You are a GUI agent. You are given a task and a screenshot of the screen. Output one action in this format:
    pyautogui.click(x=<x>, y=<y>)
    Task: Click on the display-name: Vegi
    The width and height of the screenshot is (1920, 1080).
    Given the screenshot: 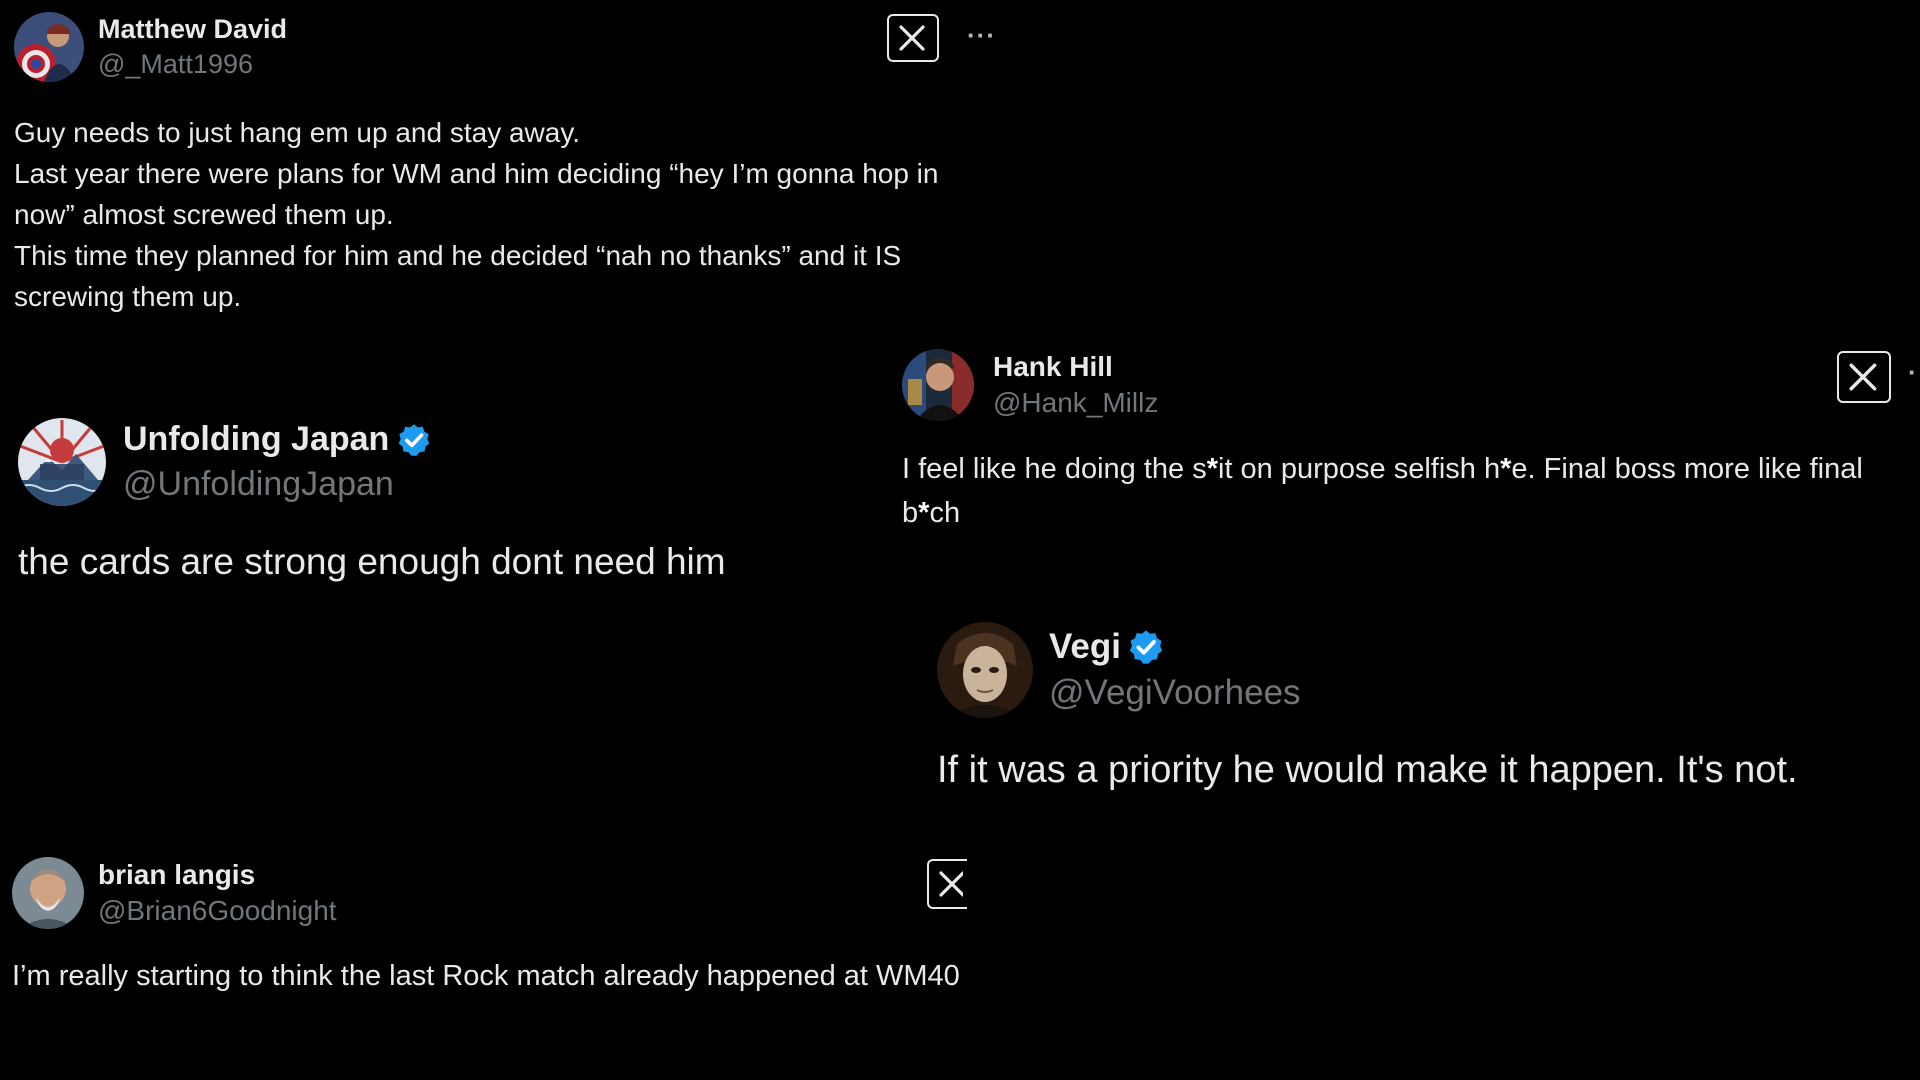 What is the action you would take?
    pyautogui.click(x=1085, y=647)
    